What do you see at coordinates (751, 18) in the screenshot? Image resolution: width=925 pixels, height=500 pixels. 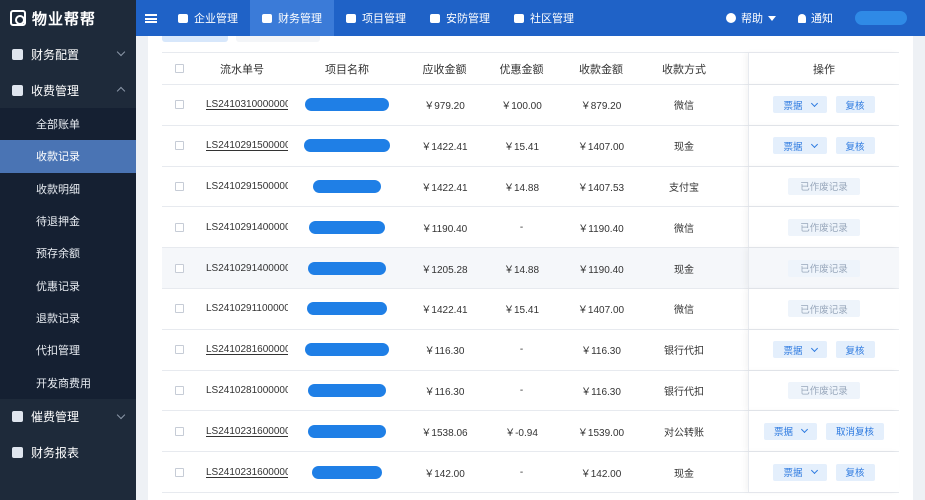 I see `help-menu: 帮助` at bounding box center [751, 18].